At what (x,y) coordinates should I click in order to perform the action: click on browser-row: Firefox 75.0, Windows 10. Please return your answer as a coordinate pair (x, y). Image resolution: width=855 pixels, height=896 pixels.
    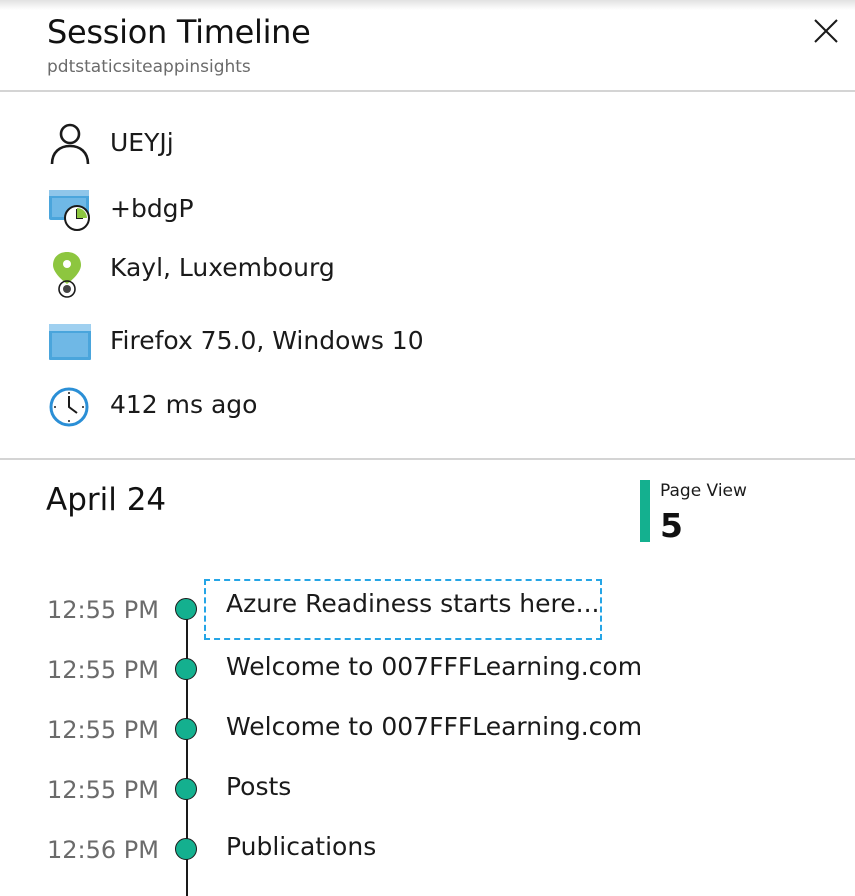
    Looking at the image, I should click on (426, 345).